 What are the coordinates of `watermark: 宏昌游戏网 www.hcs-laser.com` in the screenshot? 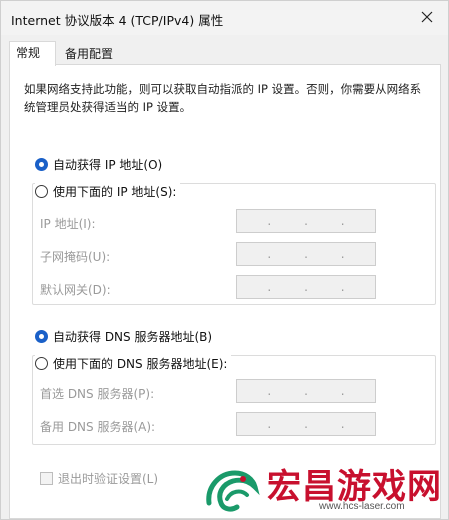 It's located at (322, 488).